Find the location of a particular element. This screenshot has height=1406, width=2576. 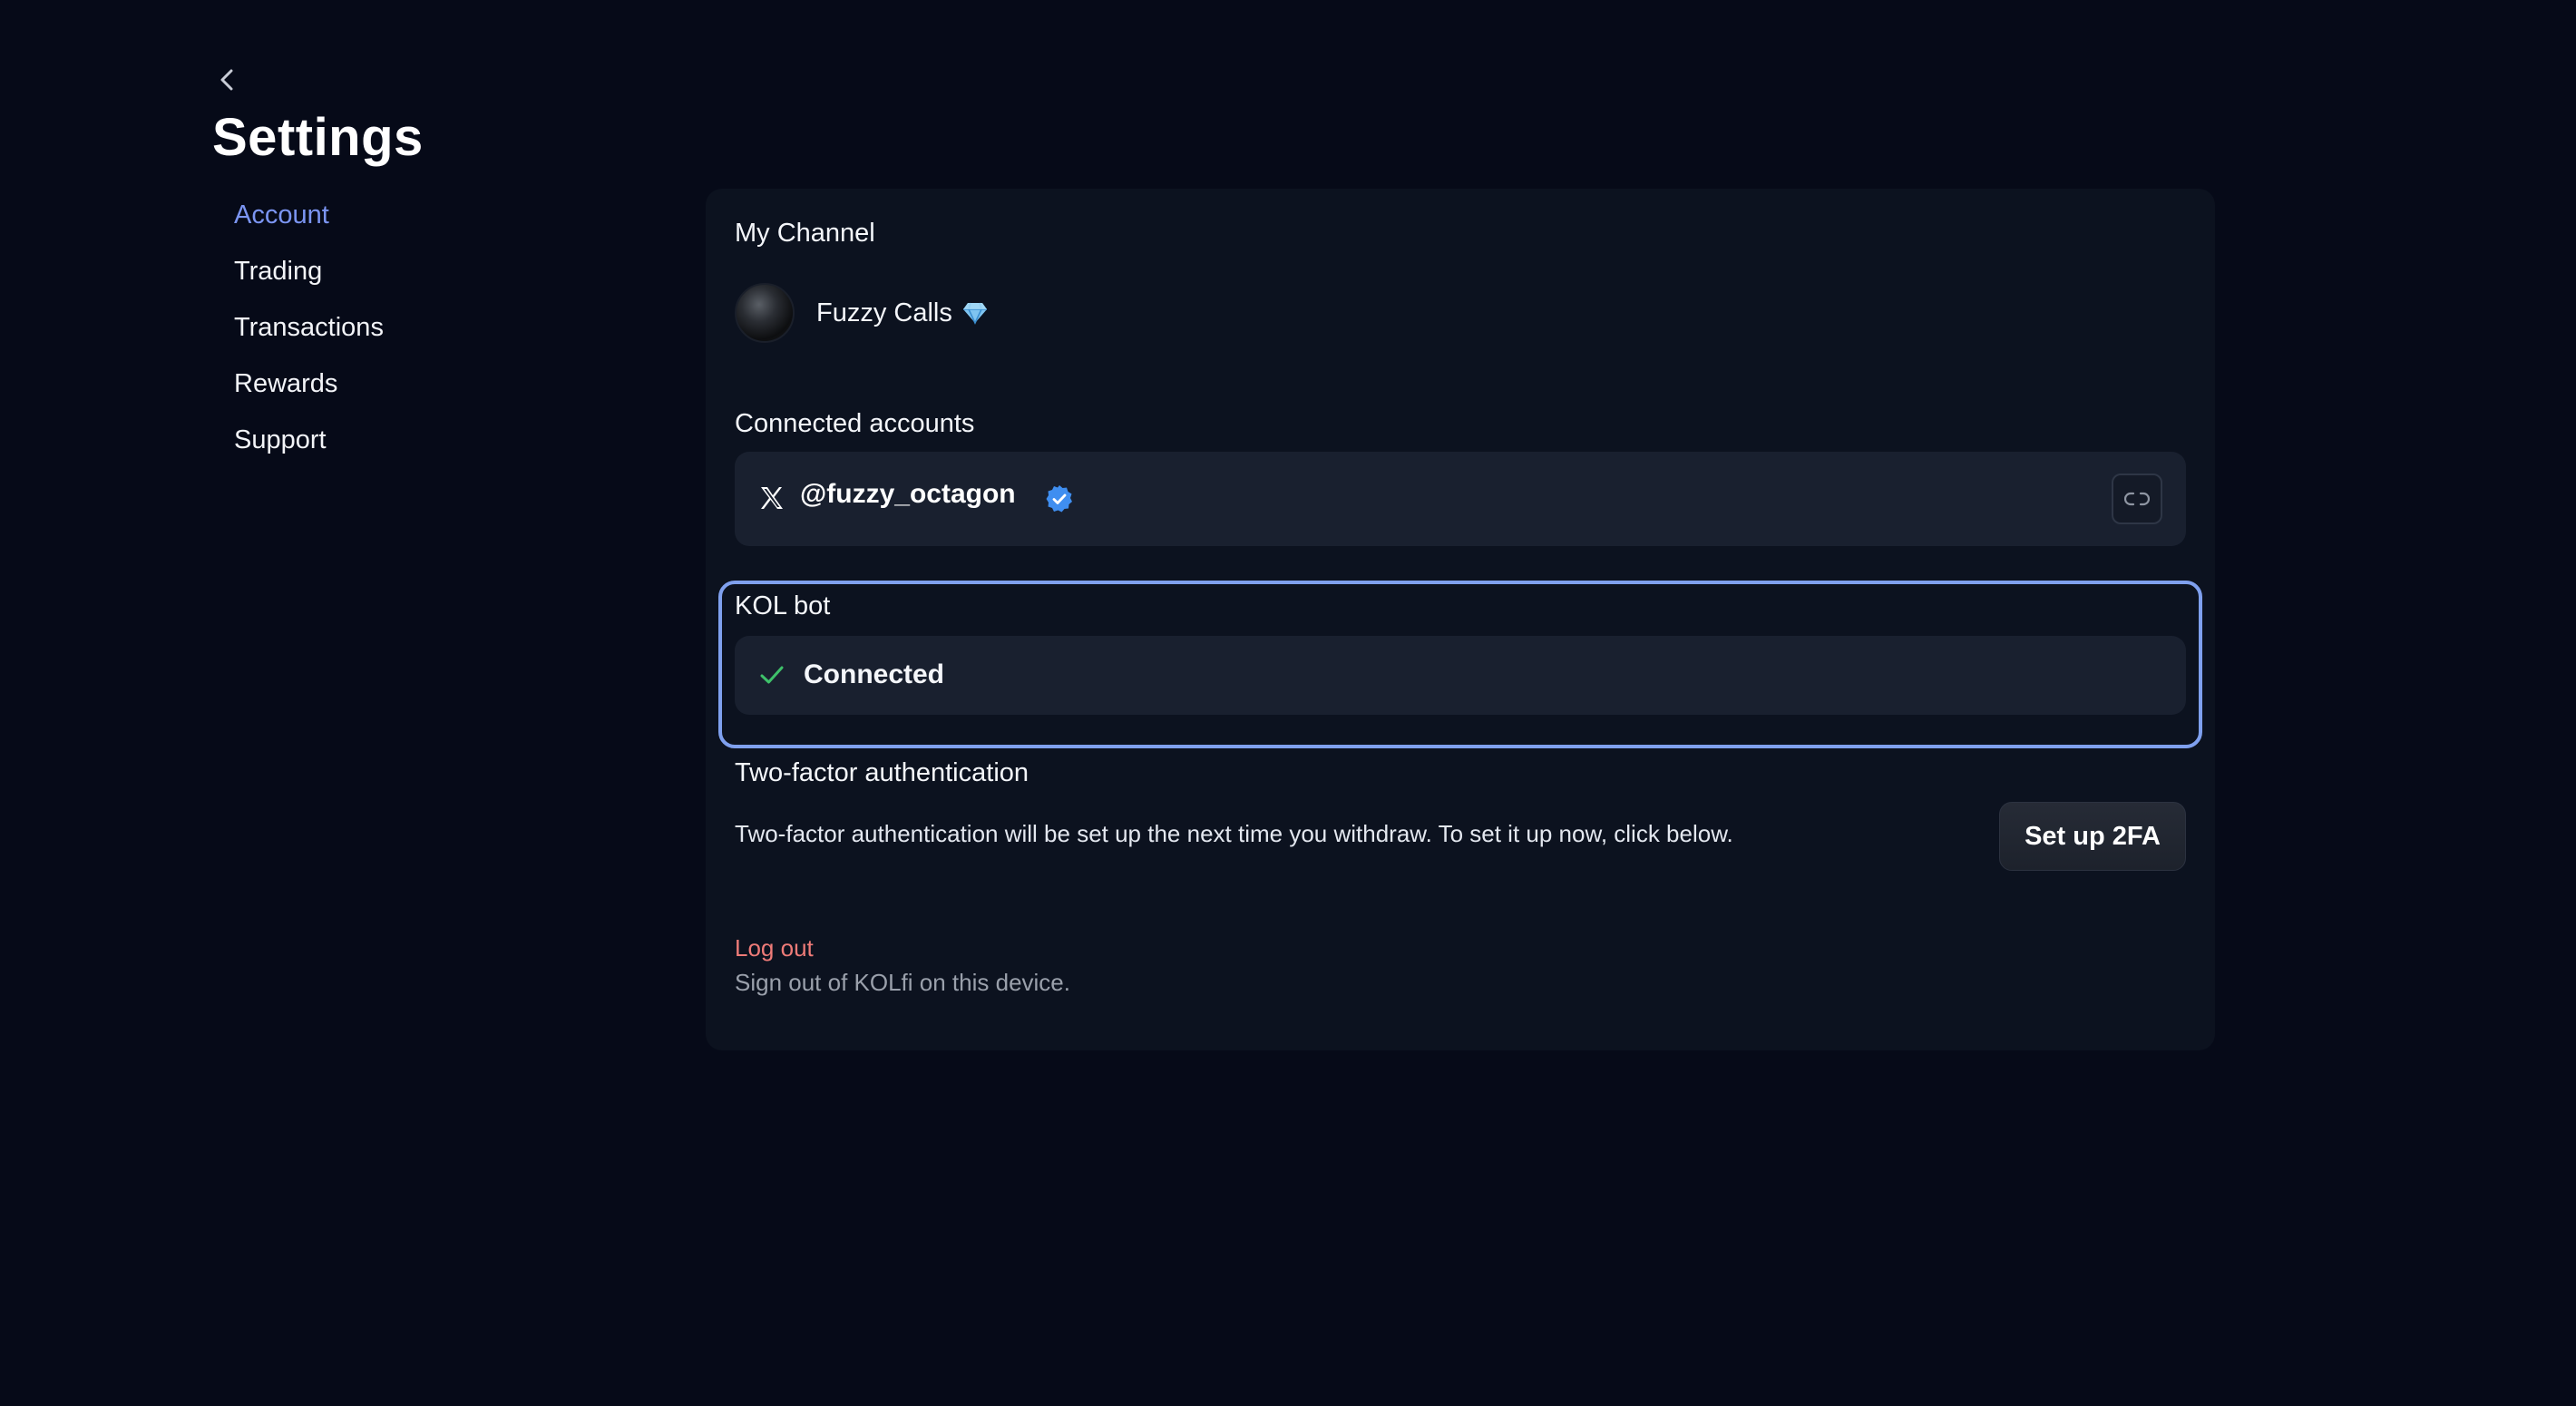

verified-badge-icon is located at coordinates (1059, 499).